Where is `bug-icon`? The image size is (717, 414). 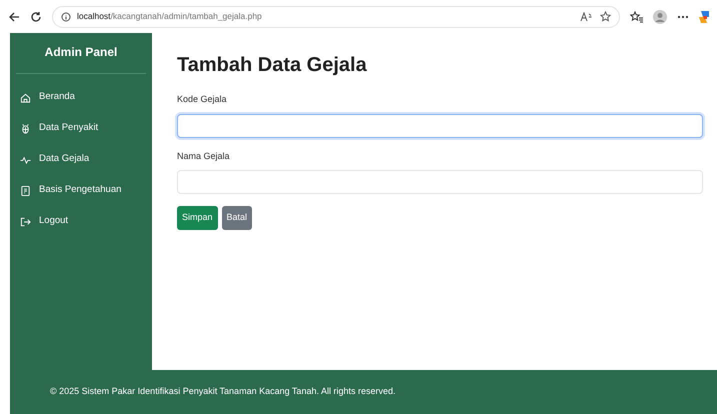
bug-icon is located at coordinates (25, 128).